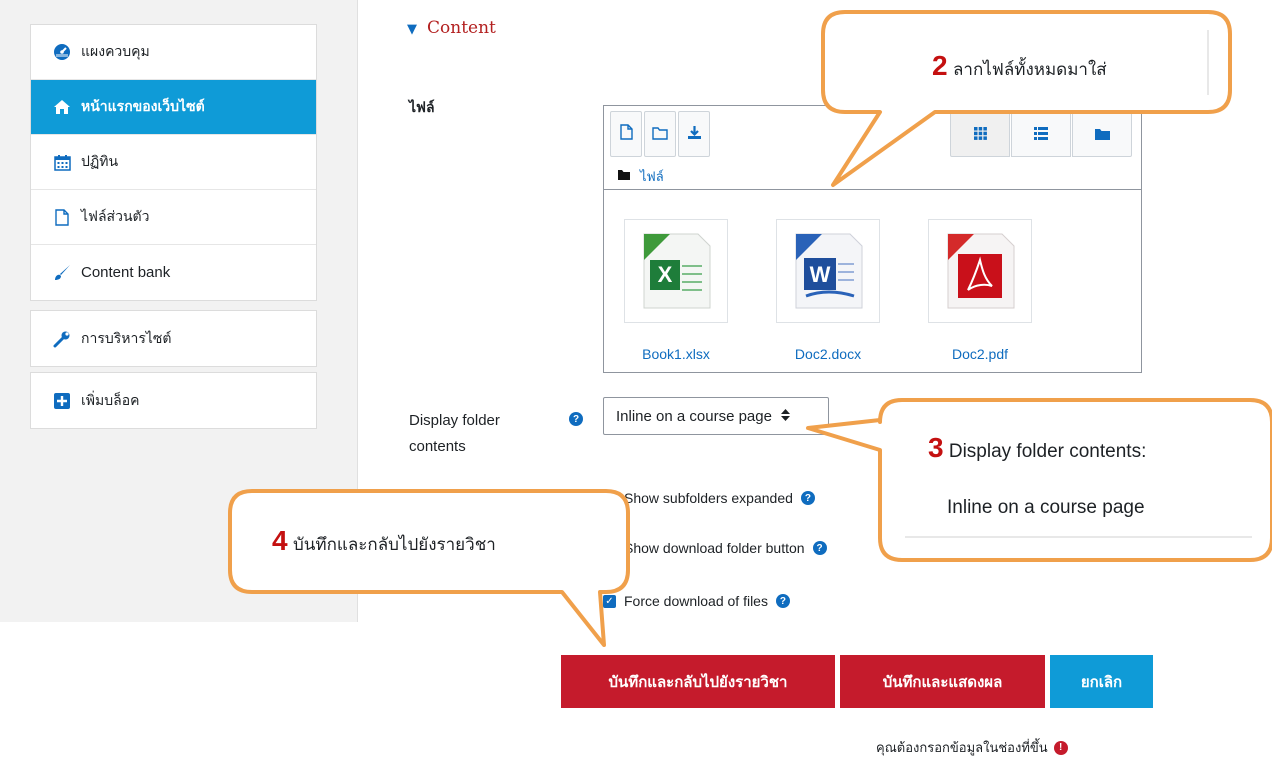  I want to click on callout-text: ลากไฟล์ทั้งหมดมาใส่, so click(1029, 70).